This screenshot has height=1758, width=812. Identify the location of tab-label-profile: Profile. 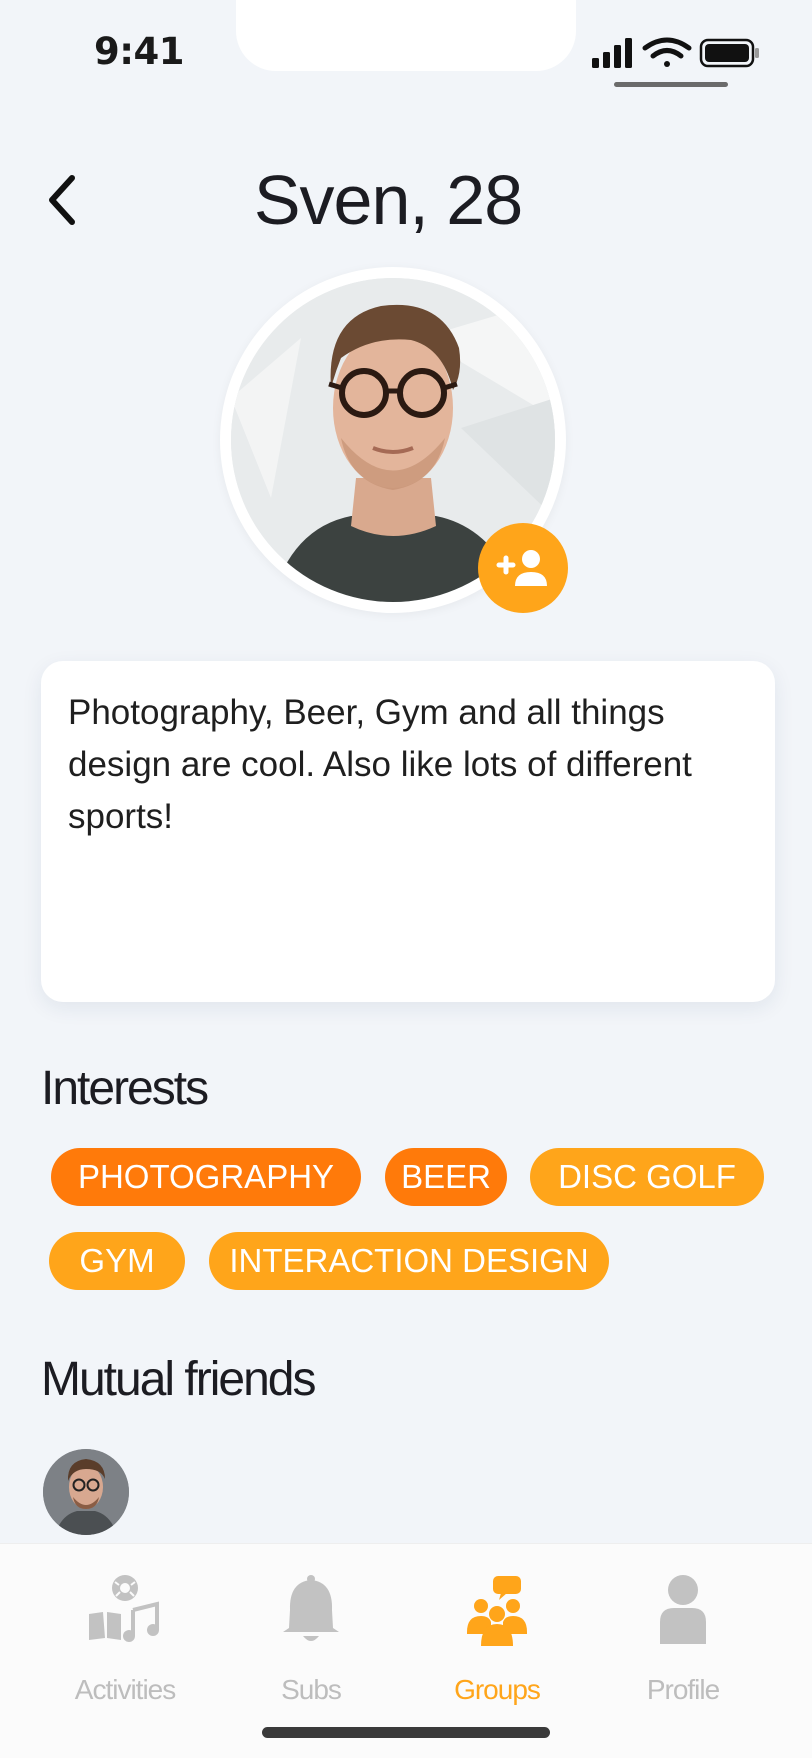
(683, 1689).